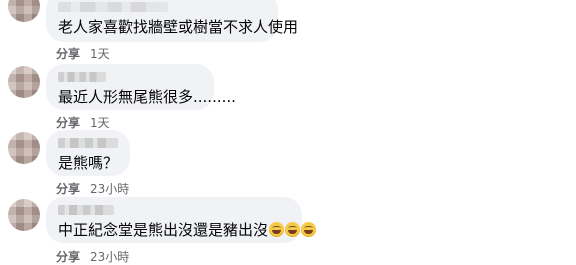 Image resolution: width=576 pixels, height=265 pixels. I want to click on comment-text: 老人家喜歡找牆壁或樹當不求人使用, so click(178, 27).